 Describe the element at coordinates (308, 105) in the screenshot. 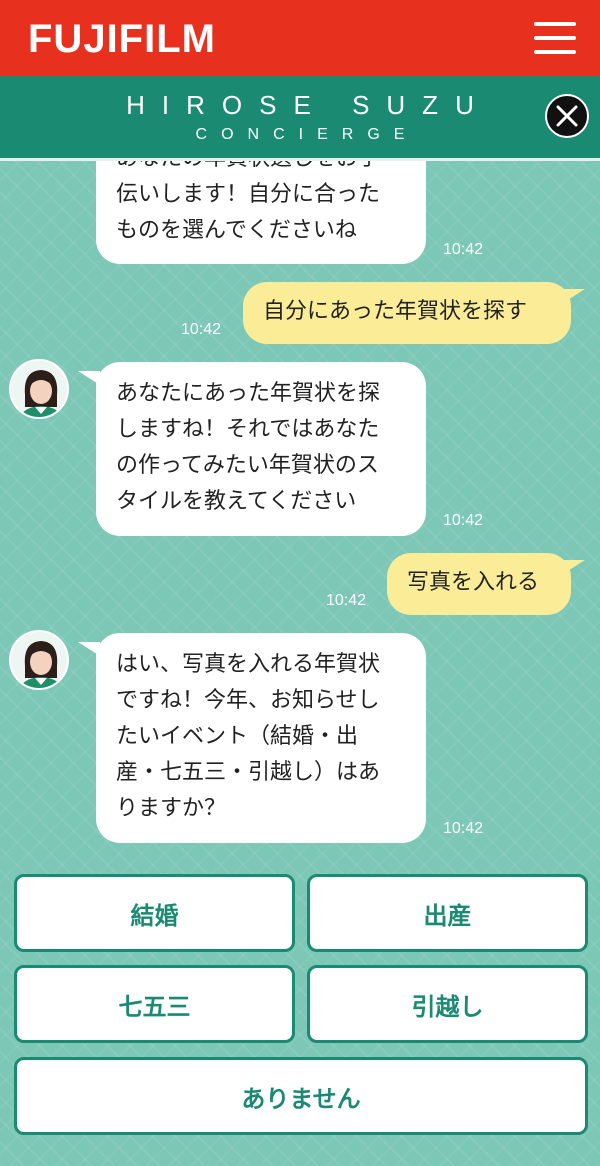

I see `header-title: HIROSE SUZU` at that location.